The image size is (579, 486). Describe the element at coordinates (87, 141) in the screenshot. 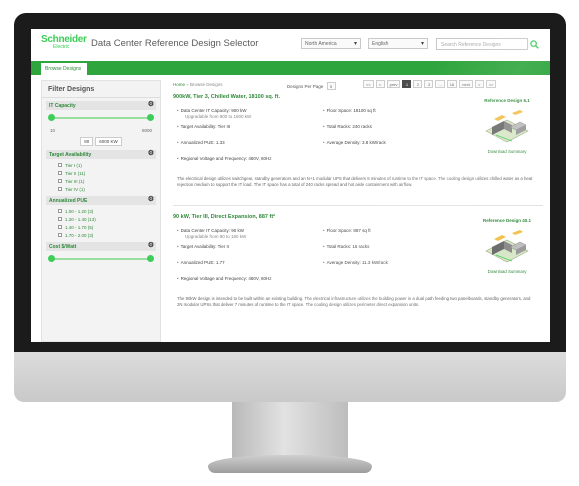

I see `kw-low-input: 80` at that location.